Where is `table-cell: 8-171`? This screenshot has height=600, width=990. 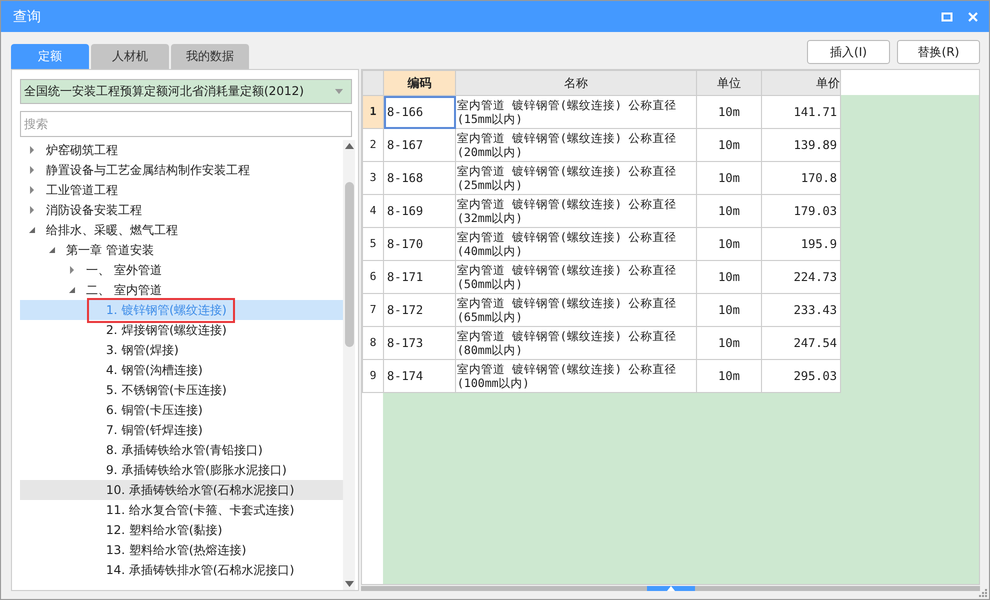
table-cell: 8-171 is located at coordinates (420, 277).